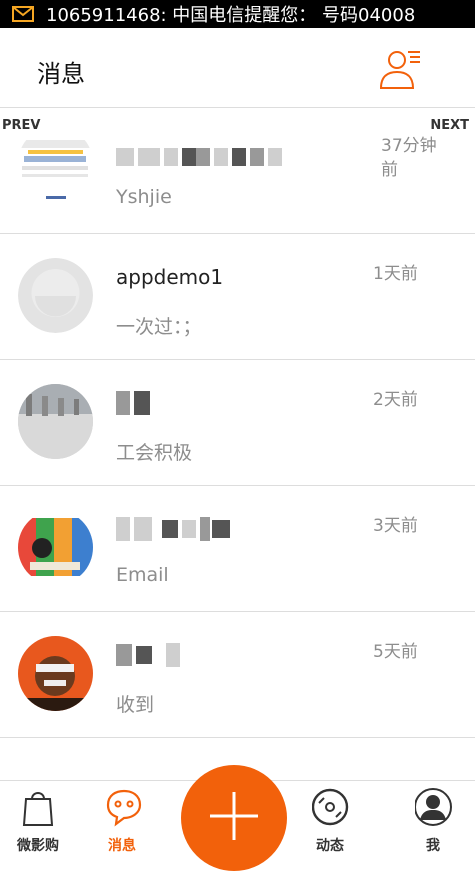 The width and height of the screenshot is (475, 871). Describe the element at coordinates (330, 846) in the screenshot. I see `tab-label: 动态` at that location.